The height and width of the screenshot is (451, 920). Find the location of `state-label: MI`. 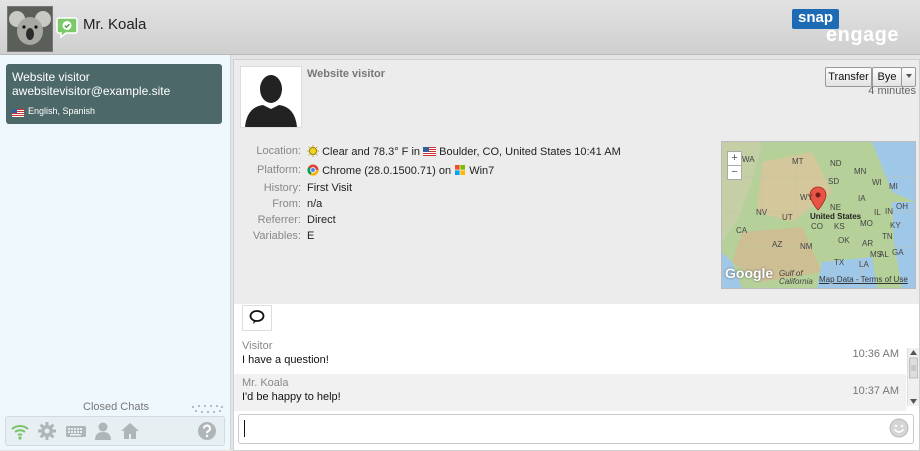

state-label: MI is located at coordinates (893, 186).